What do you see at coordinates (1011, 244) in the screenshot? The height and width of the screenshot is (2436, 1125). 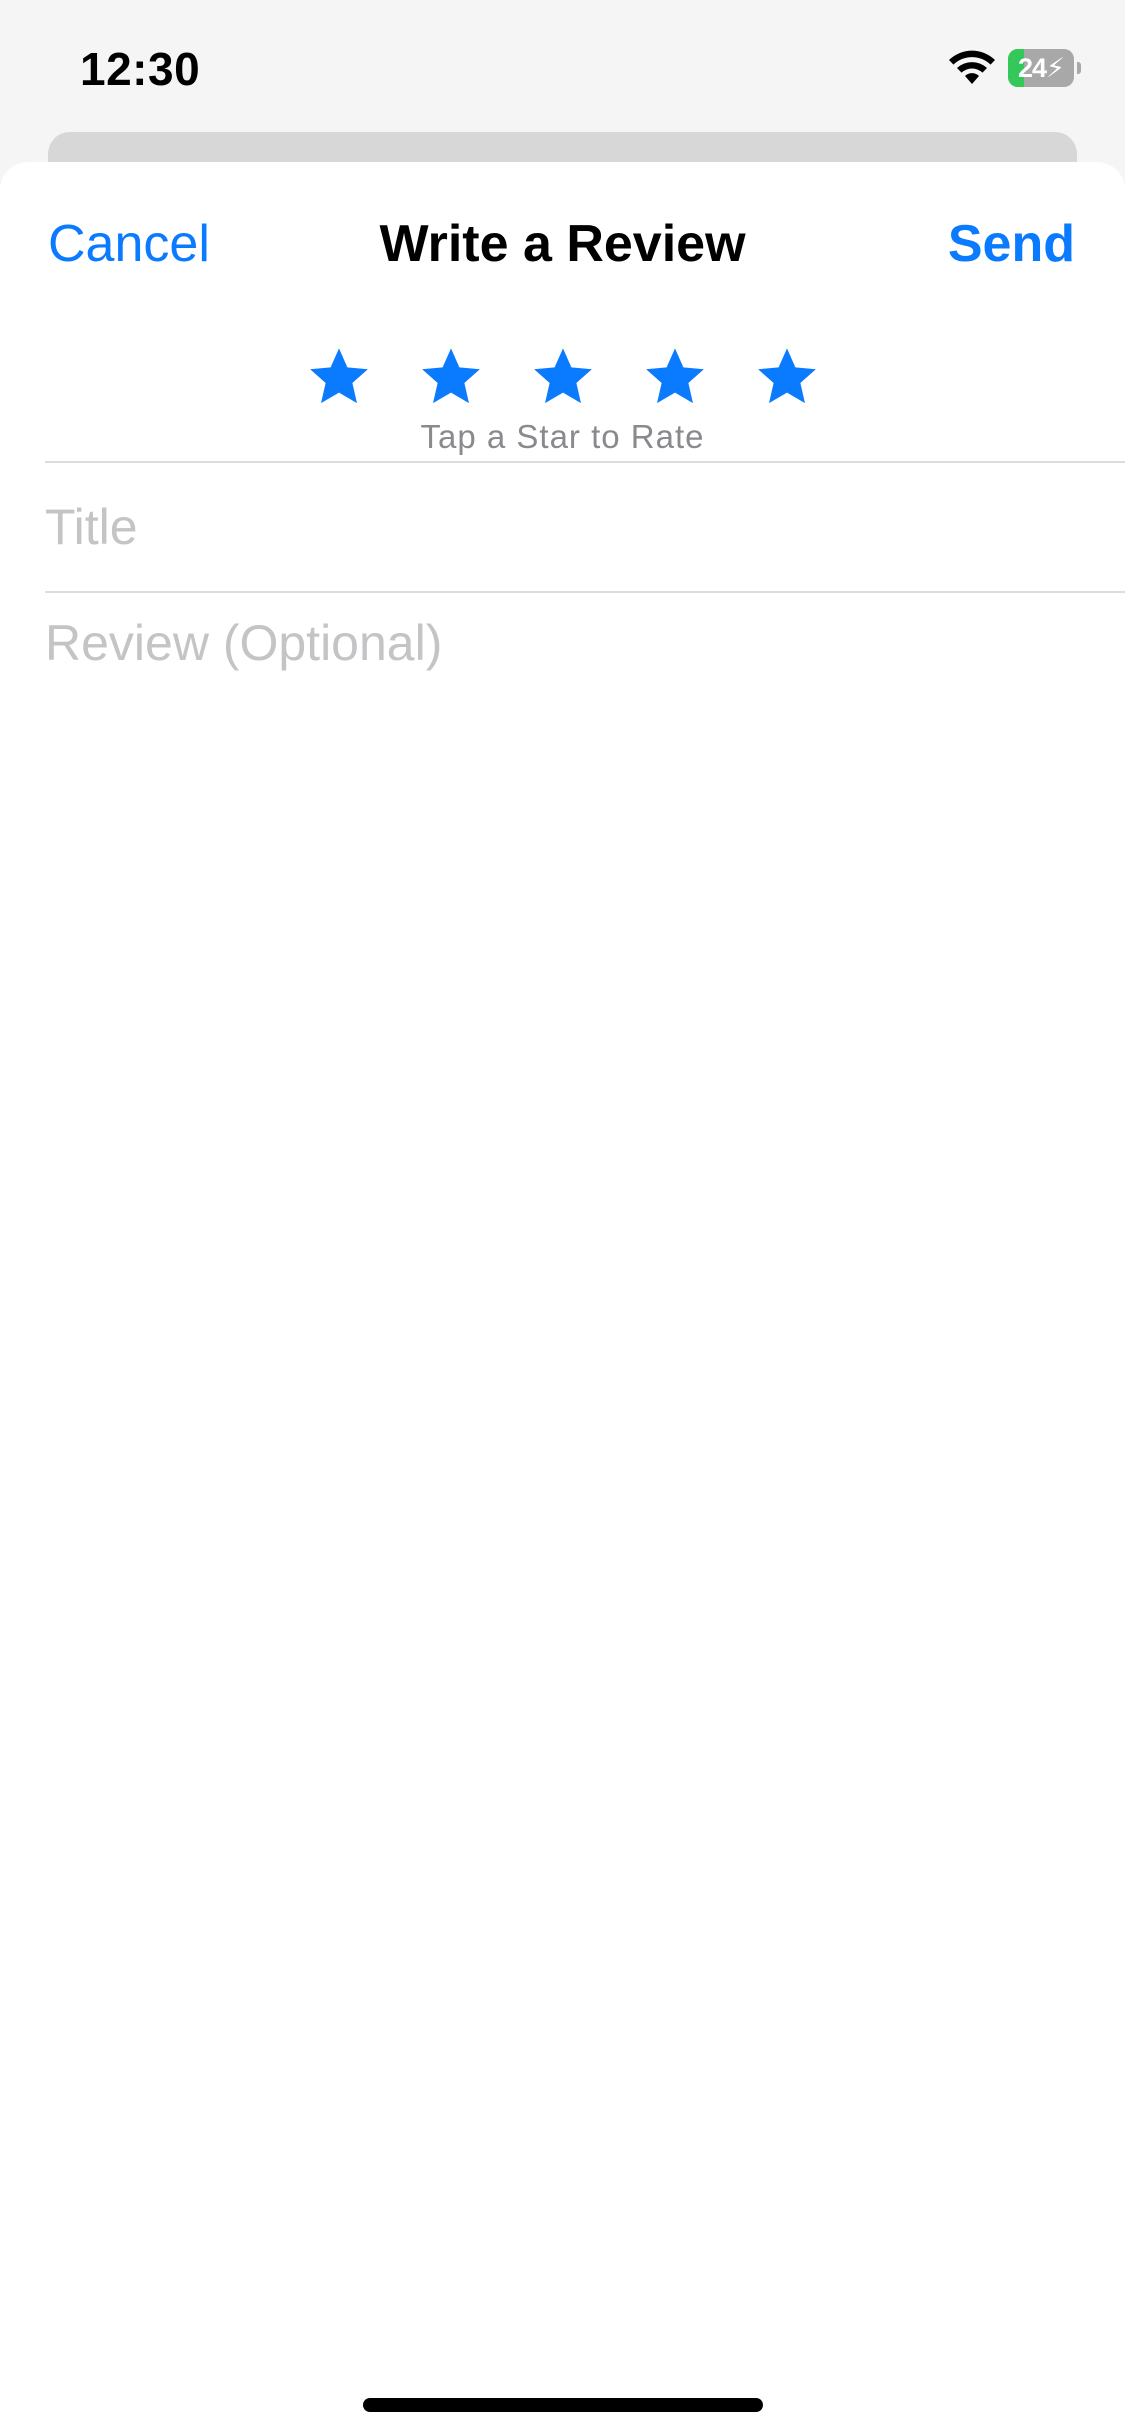 I see `send-button: Send` at bounding box center [1011, 244].